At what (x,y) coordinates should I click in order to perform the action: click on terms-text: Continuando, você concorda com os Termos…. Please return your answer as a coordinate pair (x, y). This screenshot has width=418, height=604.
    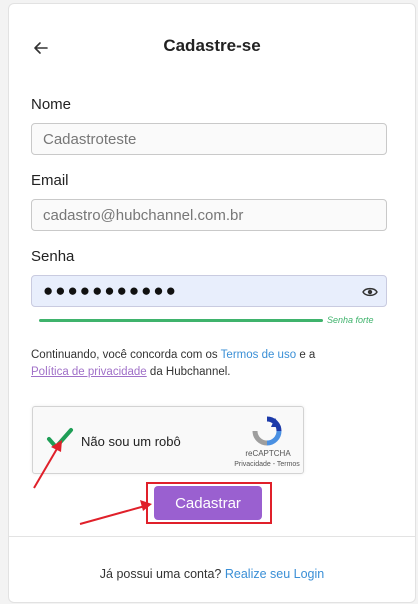
    Looking at the image, I should click on (211, 364).